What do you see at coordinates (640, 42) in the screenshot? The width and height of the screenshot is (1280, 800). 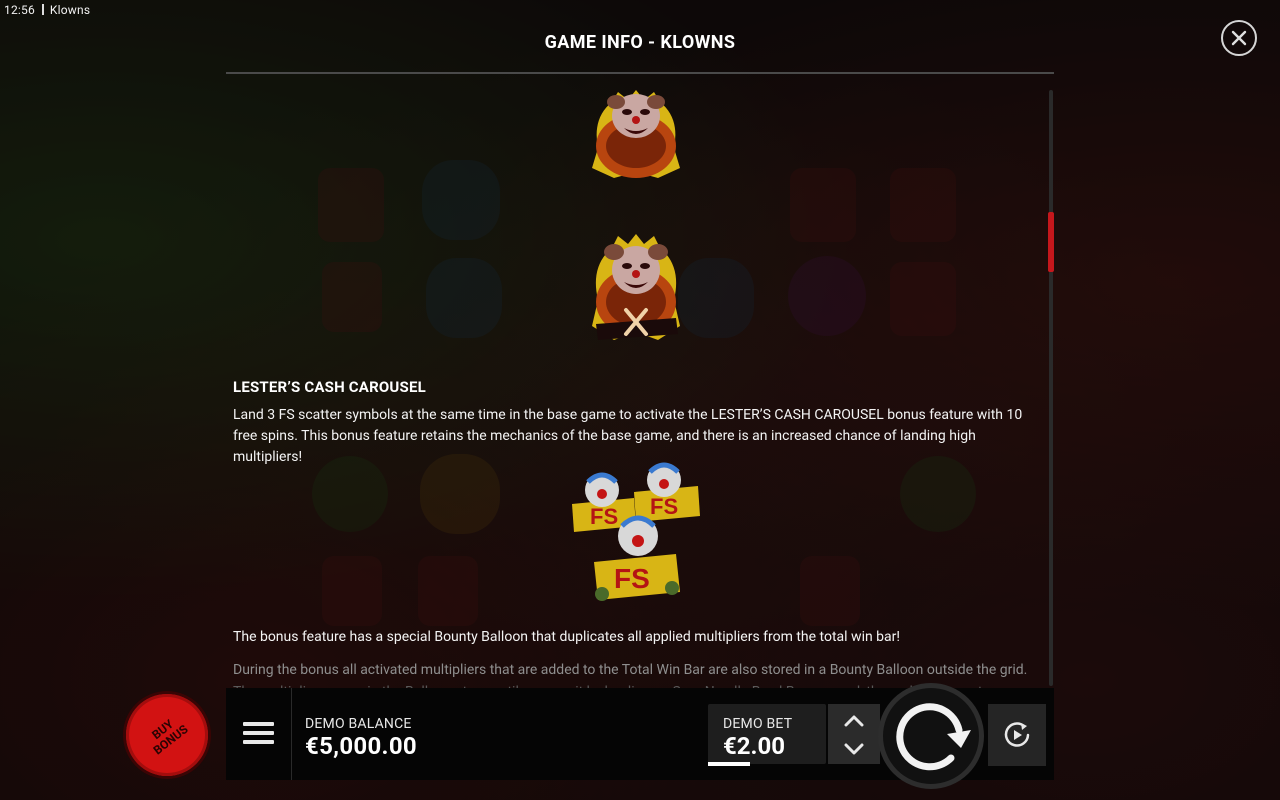 I see `page-title: GAME INFO - KLOWNS` at bounding box center [640, 42].